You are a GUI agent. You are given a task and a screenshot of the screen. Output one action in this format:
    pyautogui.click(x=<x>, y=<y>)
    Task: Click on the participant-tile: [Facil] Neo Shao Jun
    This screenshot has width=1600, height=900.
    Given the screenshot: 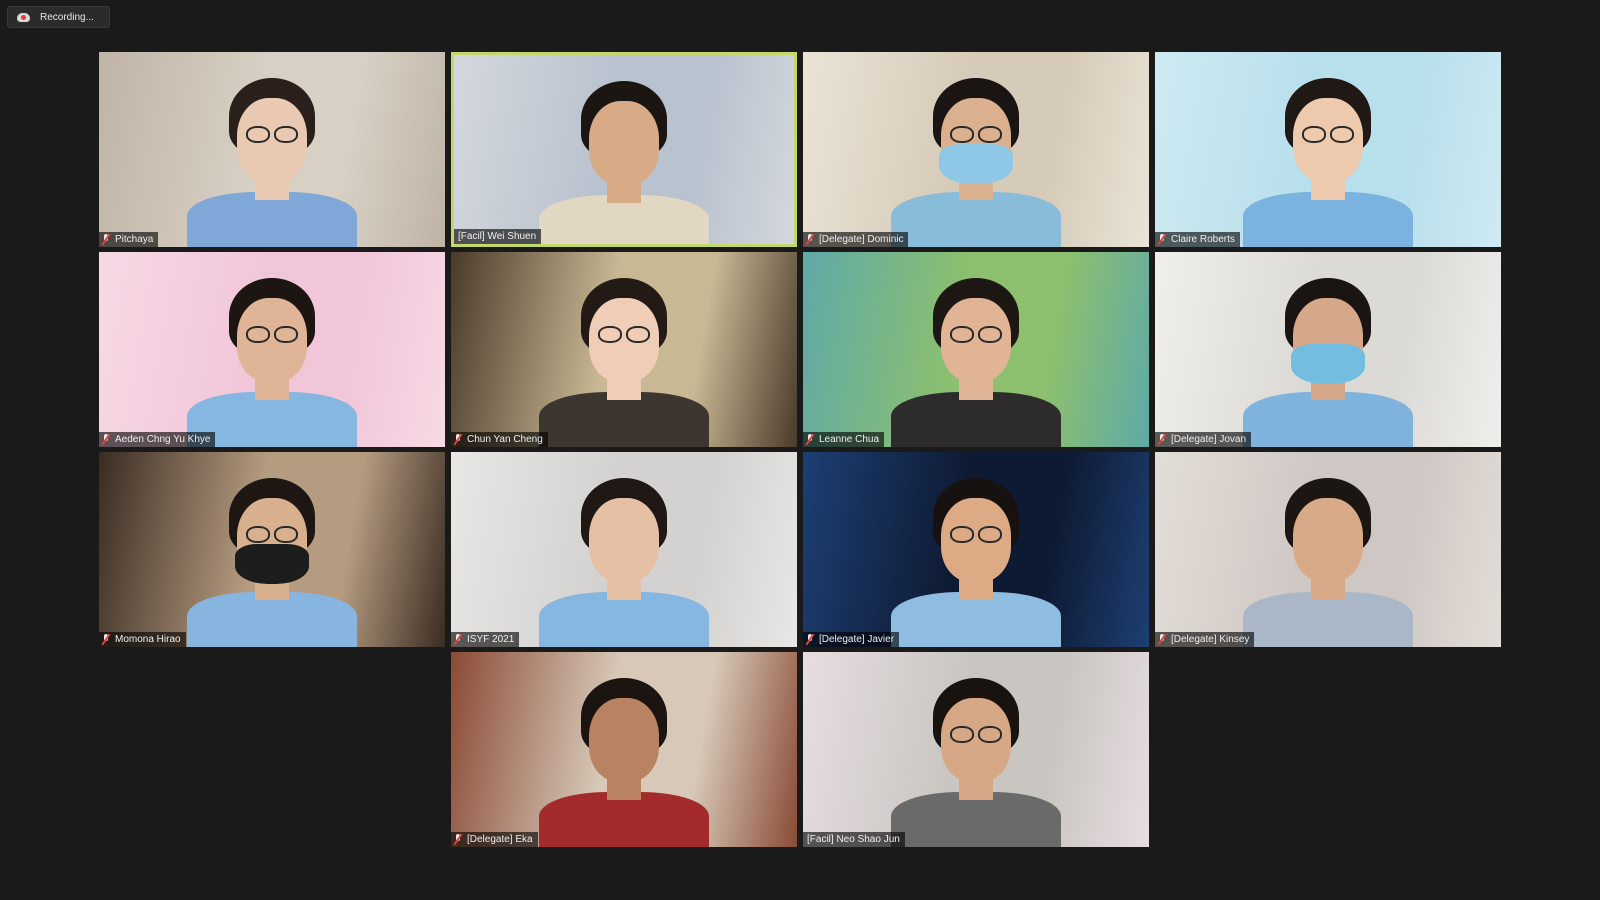 What is the action you would take?
    pyautogui.click(x=976, y=749)
    